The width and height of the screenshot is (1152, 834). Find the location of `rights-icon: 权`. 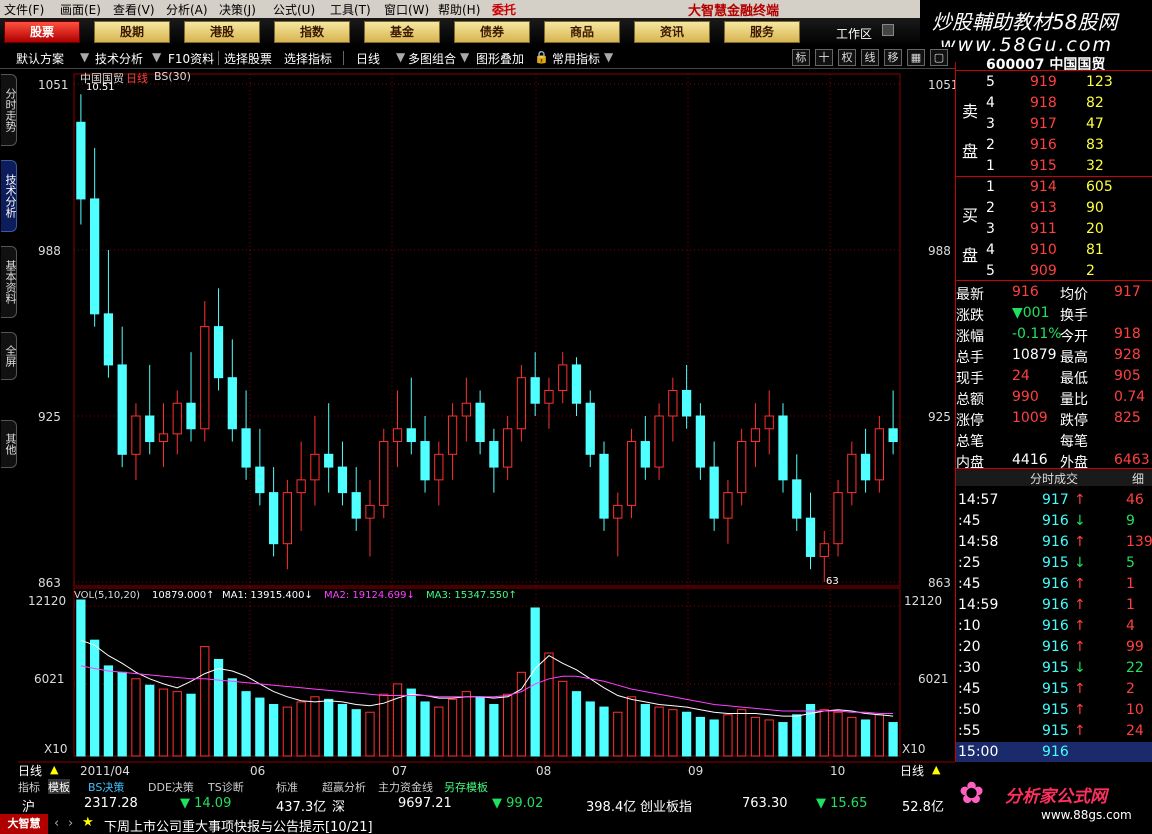

rights-icon: 权 is located at coordinates (847, 57).